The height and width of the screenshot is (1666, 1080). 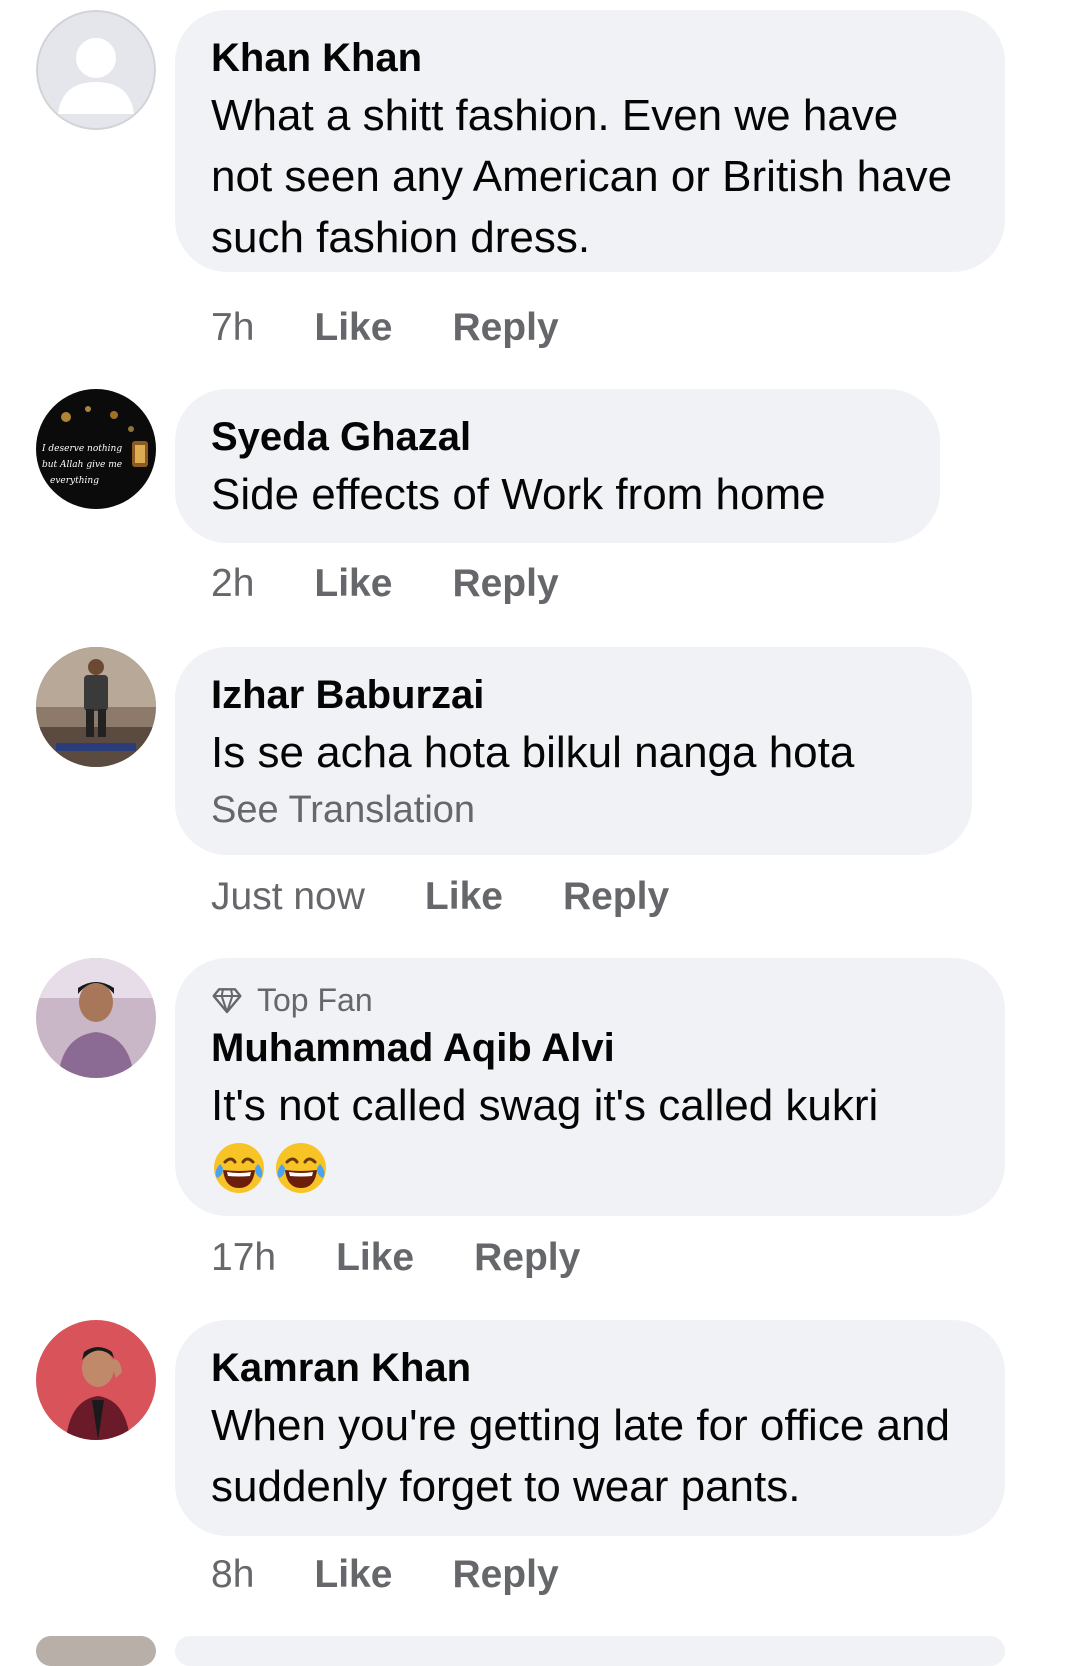 What do you see at coordinates (288, 897) in the screenshot?
I see `comment-time: Just now` at bounding box center [288, 897].